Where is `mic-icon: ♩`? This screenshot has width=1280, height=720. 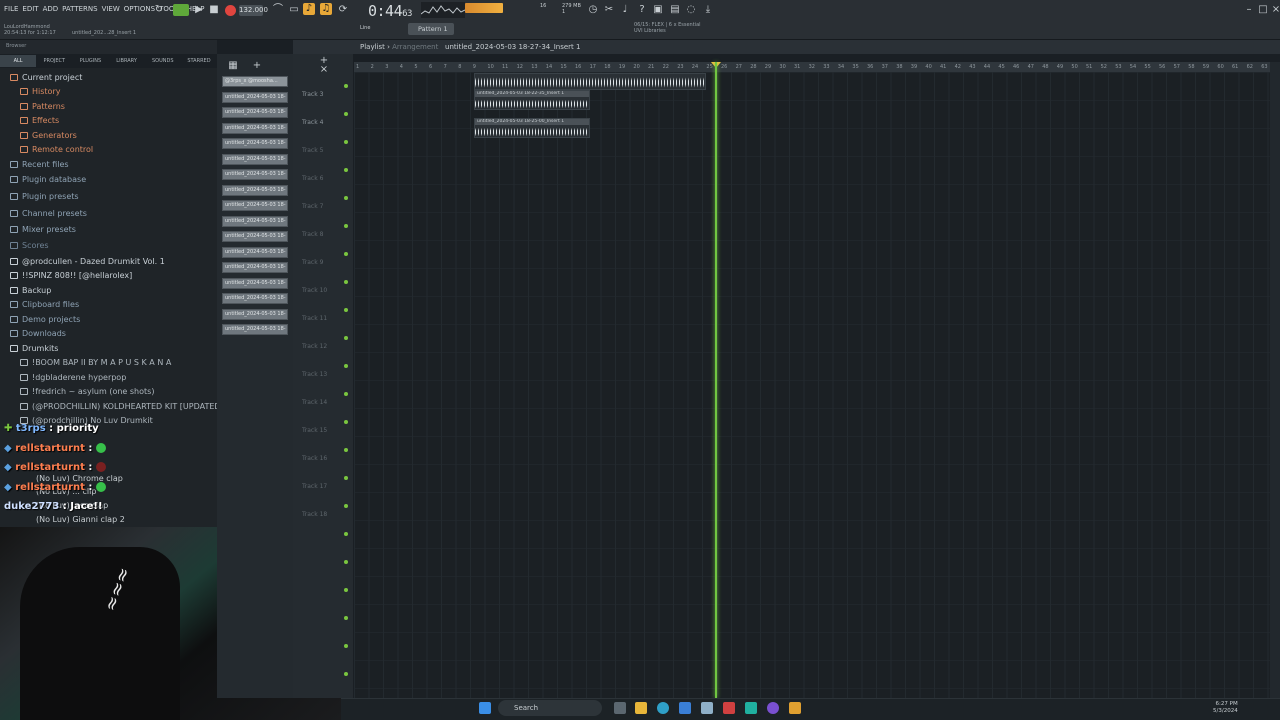 mic-icon: ♩ is located at coordinates (625, 10).